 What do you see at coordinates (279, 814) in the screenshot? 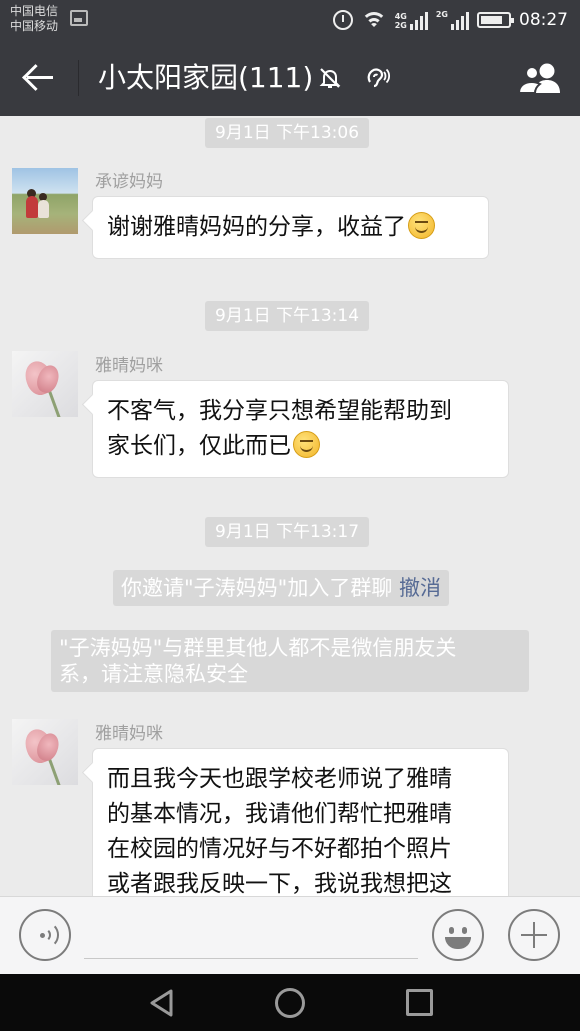
I see `message-line: 的基本情况，我请他们帮忙把雅晴` at bounding box center [279, 814].